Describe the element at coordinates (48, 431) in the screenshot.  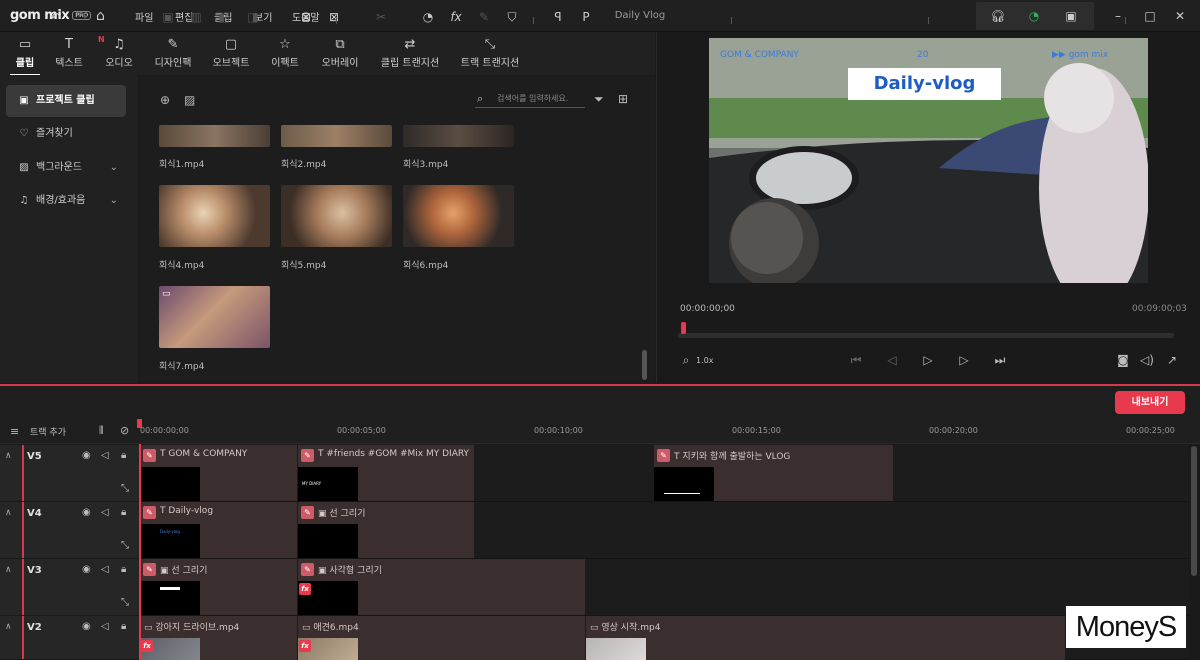
I see `add-track-label: 트랙 추가` at that location.